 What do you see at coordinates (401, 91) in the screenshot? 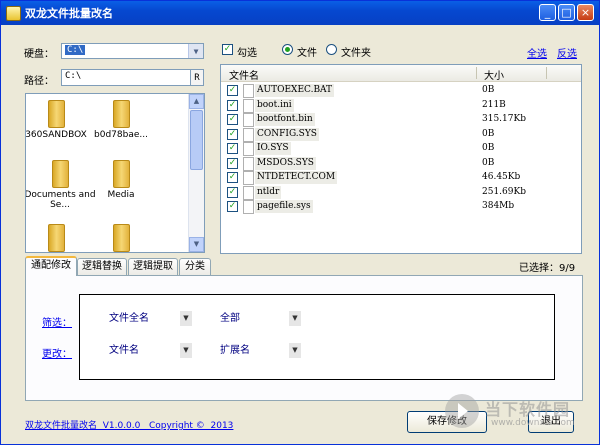
I see `file-row: ✓ AUTOEXEC.BAT 0B` at bounding box center [401, 91].